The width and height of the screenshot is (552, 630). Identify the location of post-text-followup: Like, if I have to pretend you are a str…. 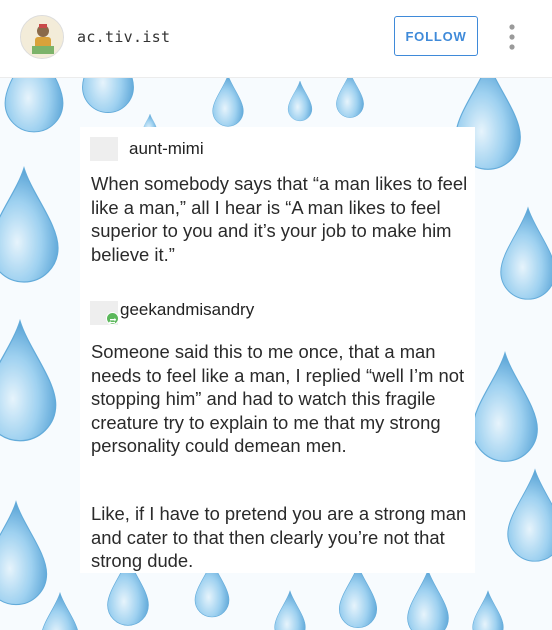
(279, 537).